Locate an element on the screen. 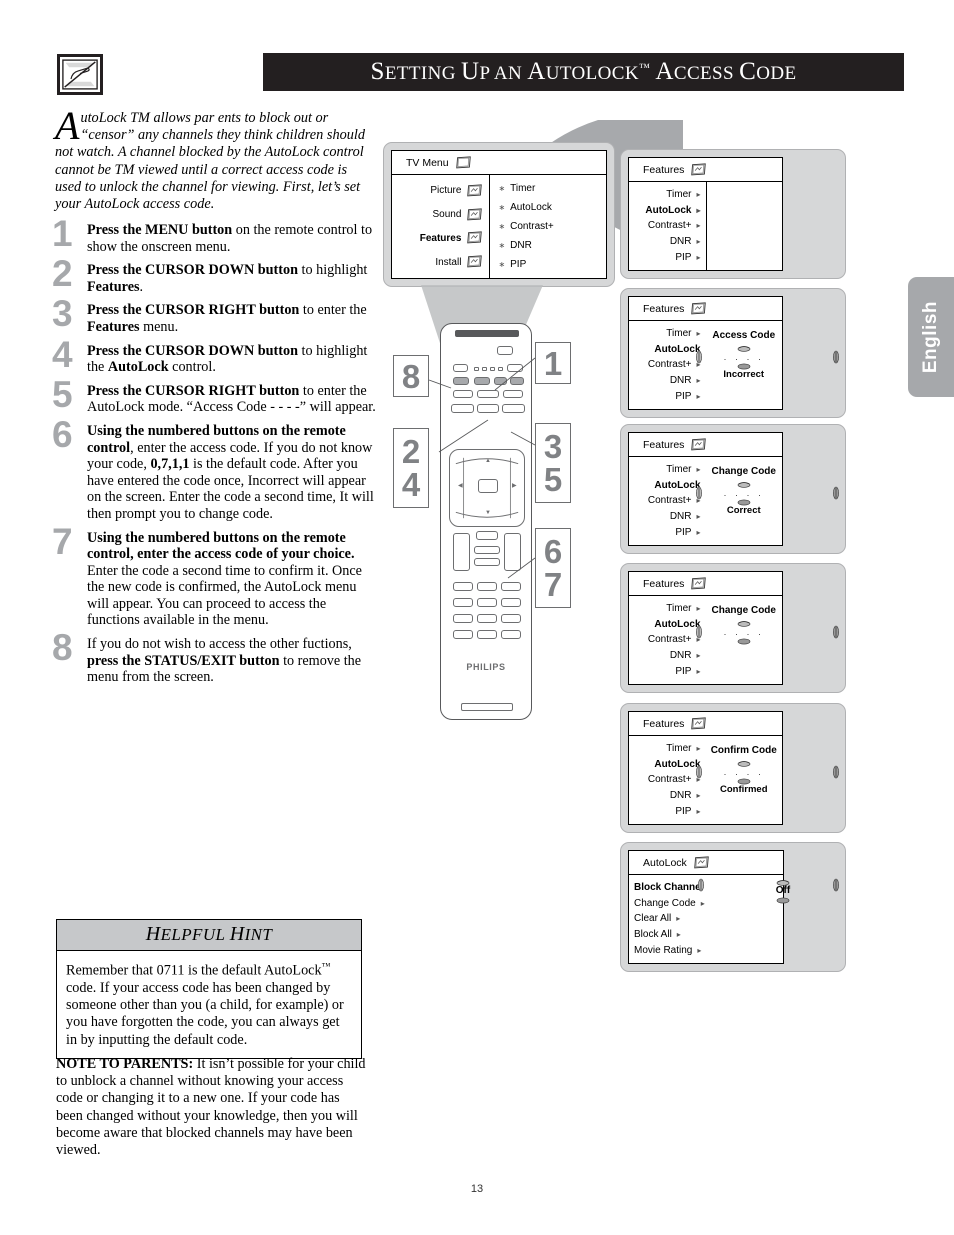 The image size is (954, 1235). tv-menu-item-install: Install is located at coordinates (459, 262).